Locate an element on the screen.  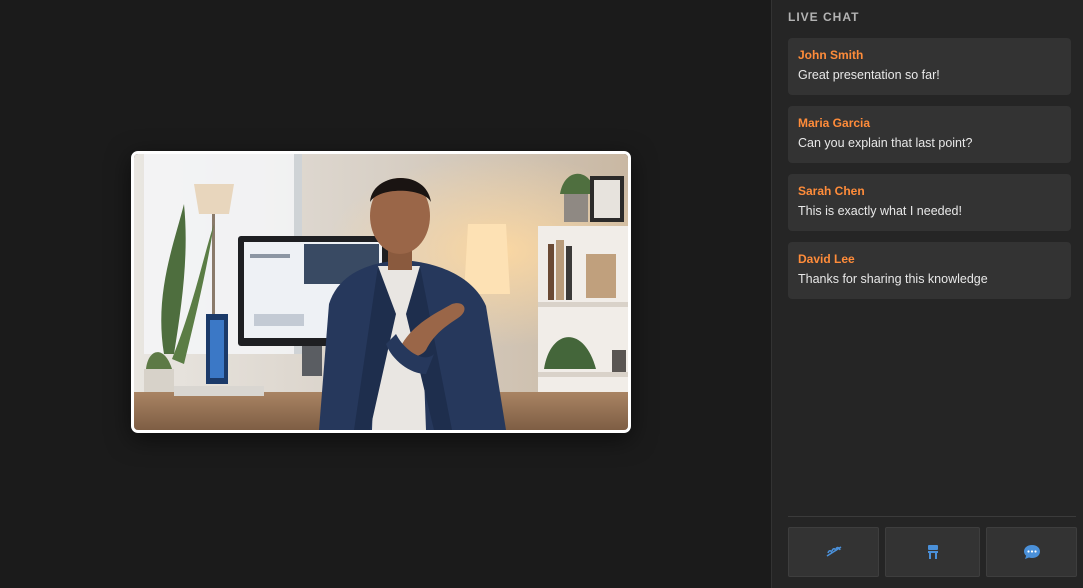
control-bar is located at coordinates (932, 552).